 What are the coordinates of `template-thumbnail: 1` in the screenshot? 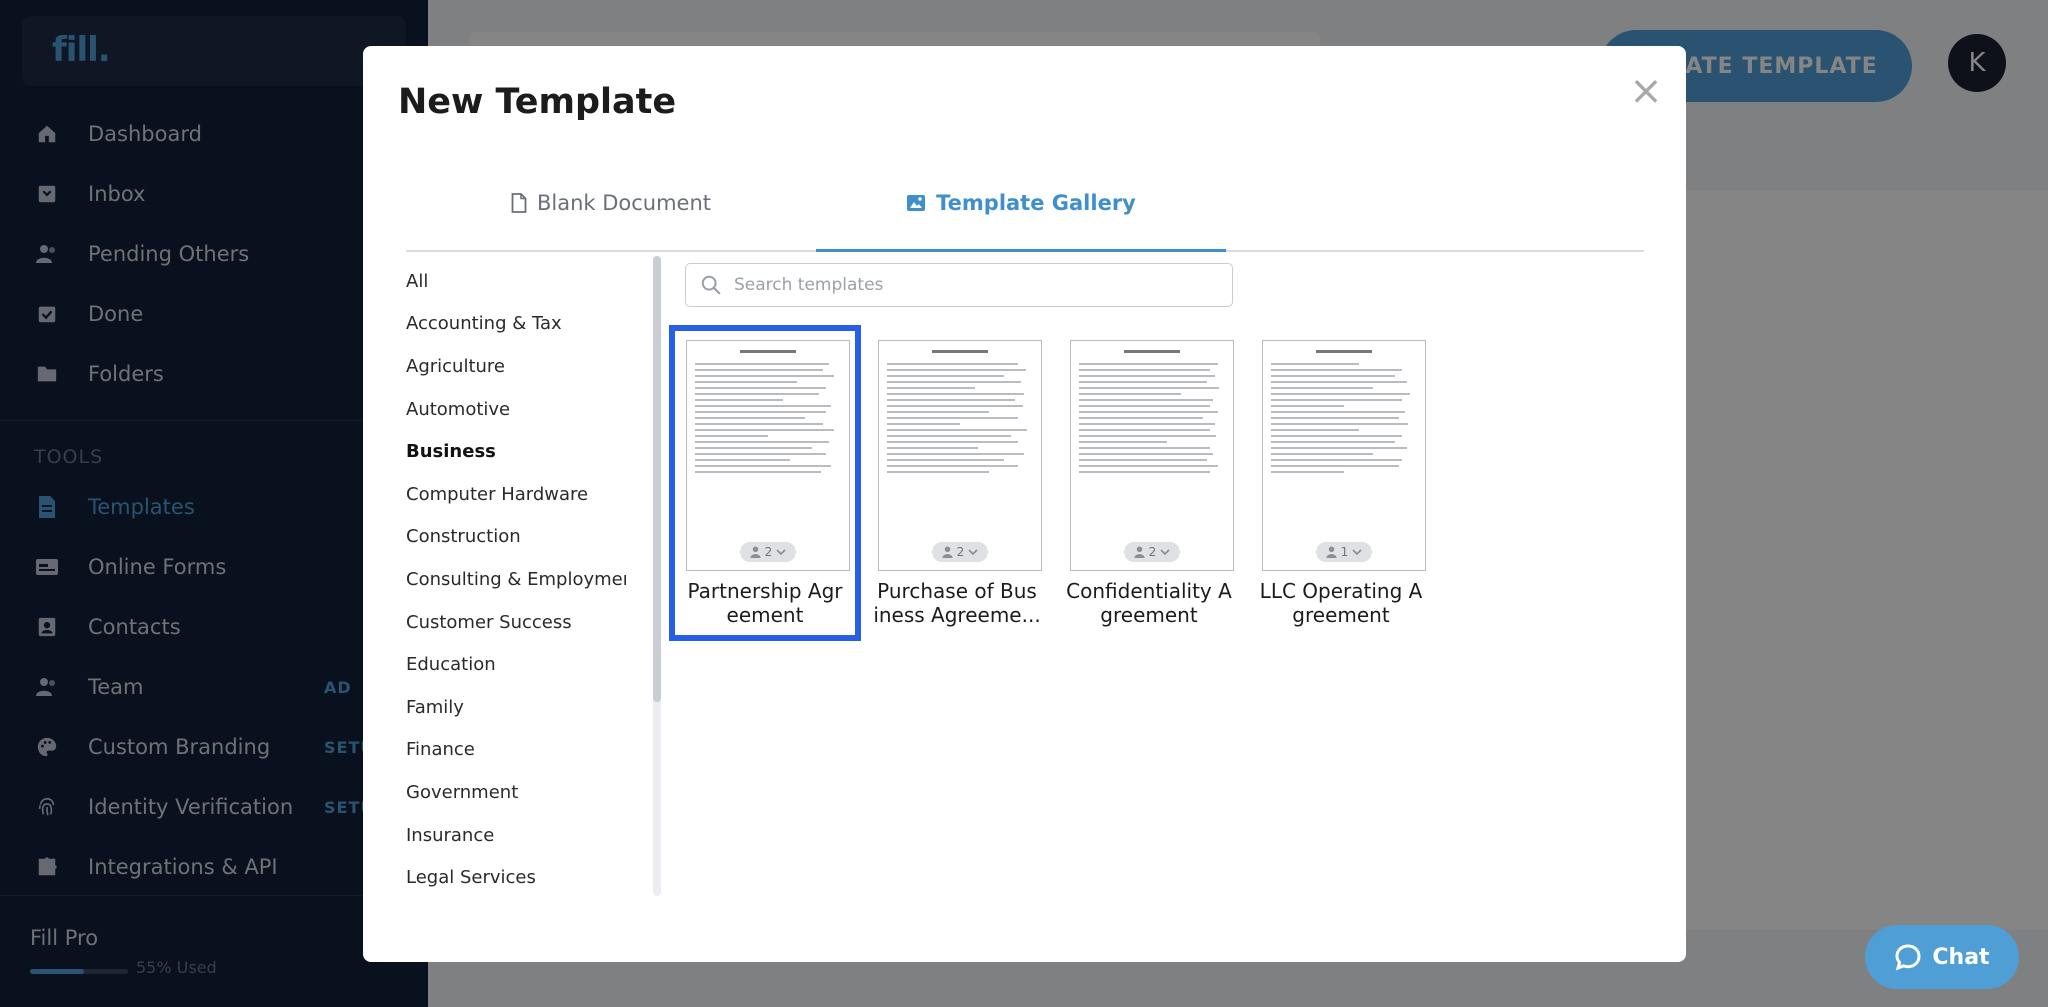 It's located at (1344, 455).